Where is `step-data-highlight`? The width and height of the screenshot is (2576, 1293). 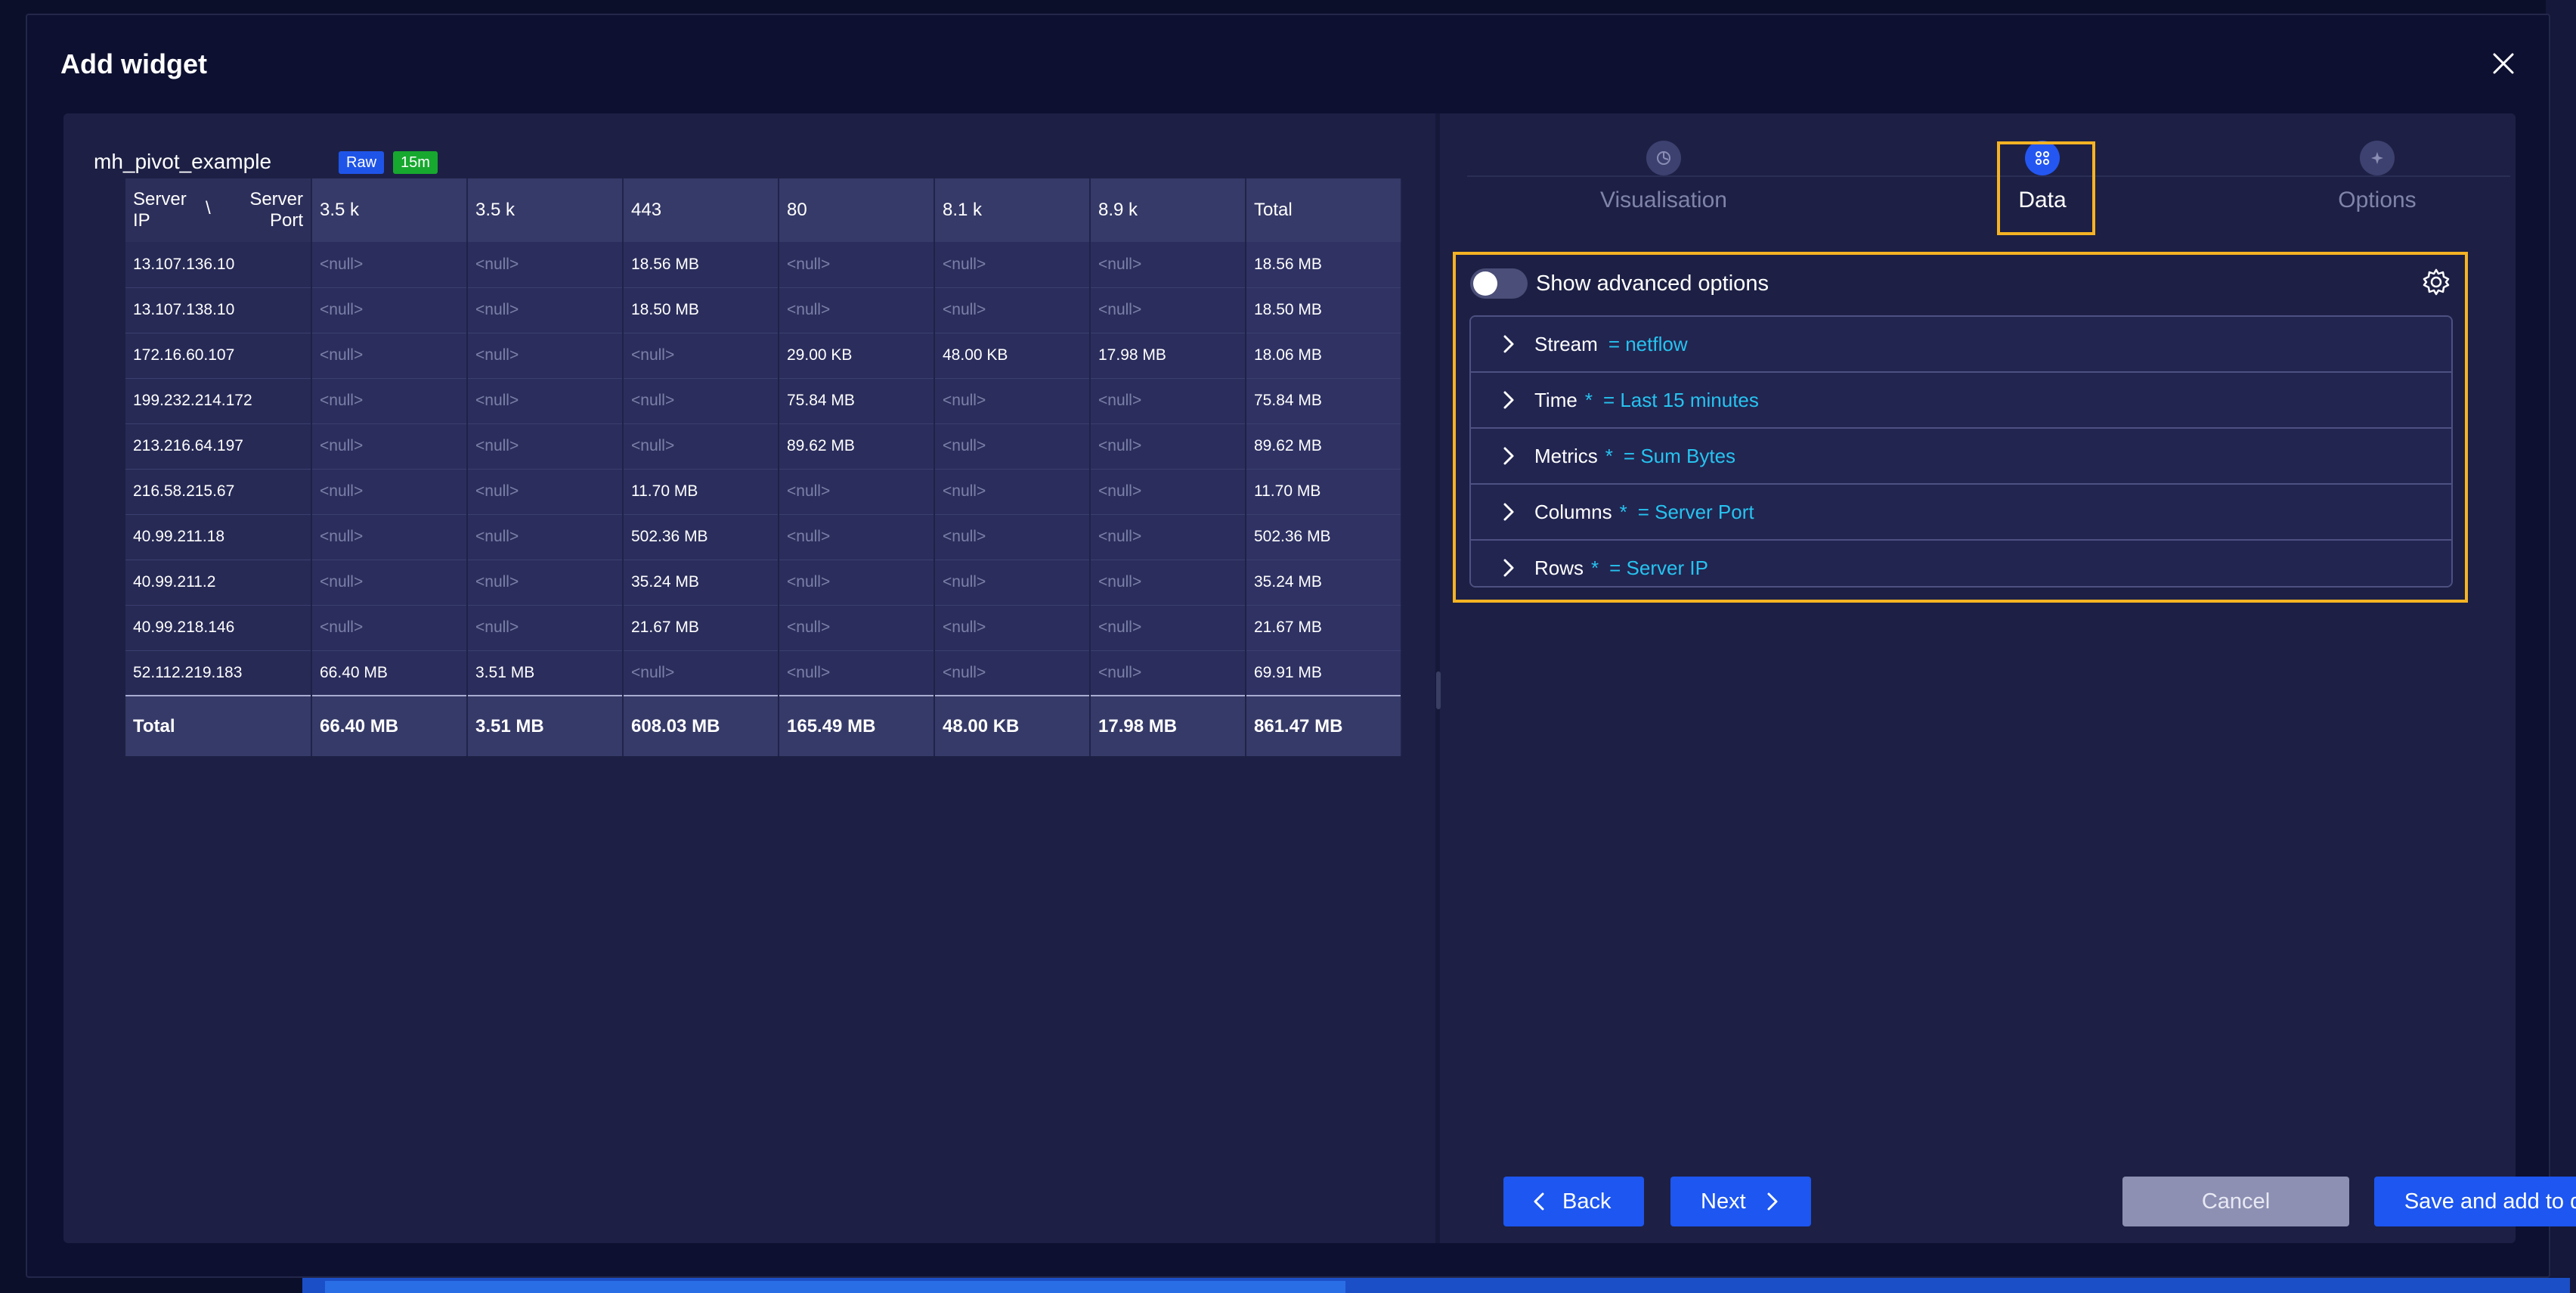 step-data-highlight is located at coordinates (2046, 188).